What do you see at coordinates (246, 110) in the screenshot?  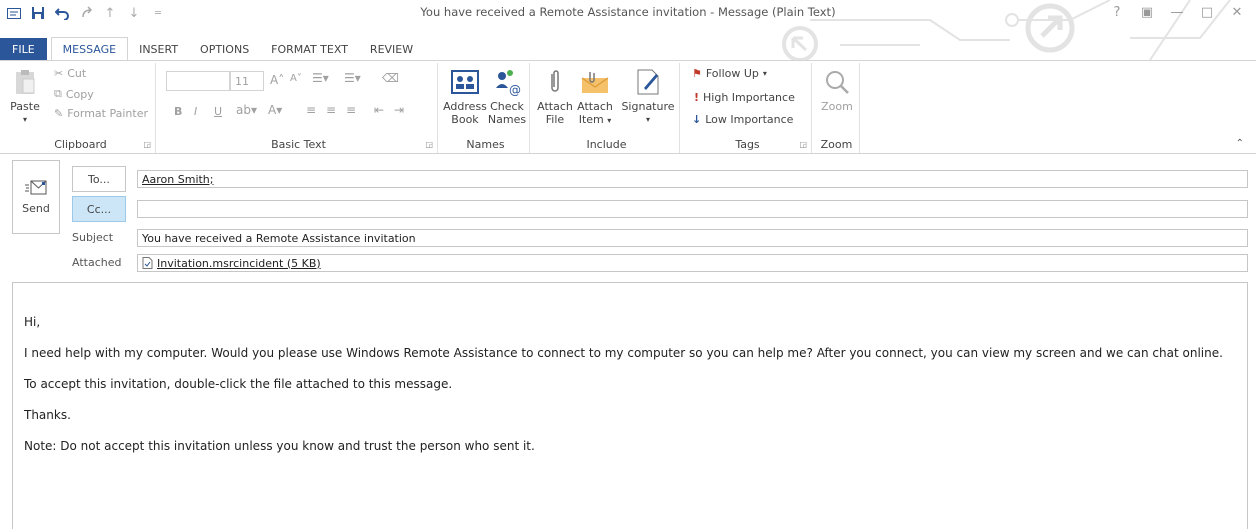 I see `highlight-icon: ab▾` at bounding box center [246, 110].